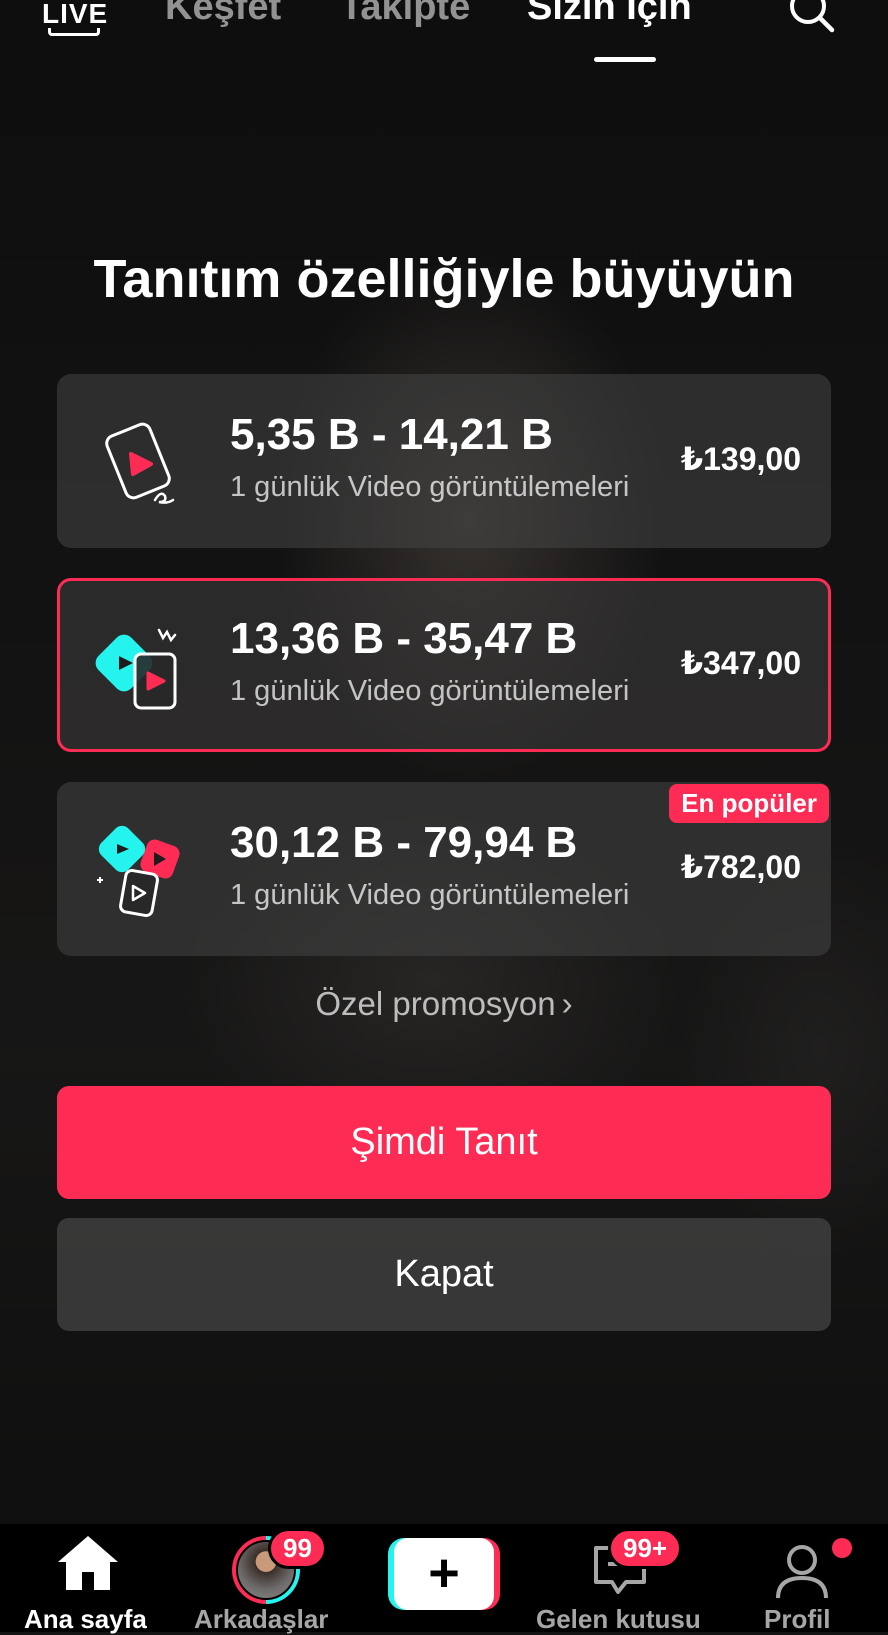 The height and width of the screenshot is (1635, 888). What do you see at coordinates (74, 32) in the screenshot?
I see `live-tv-icon` at bounding box center [74, 32].